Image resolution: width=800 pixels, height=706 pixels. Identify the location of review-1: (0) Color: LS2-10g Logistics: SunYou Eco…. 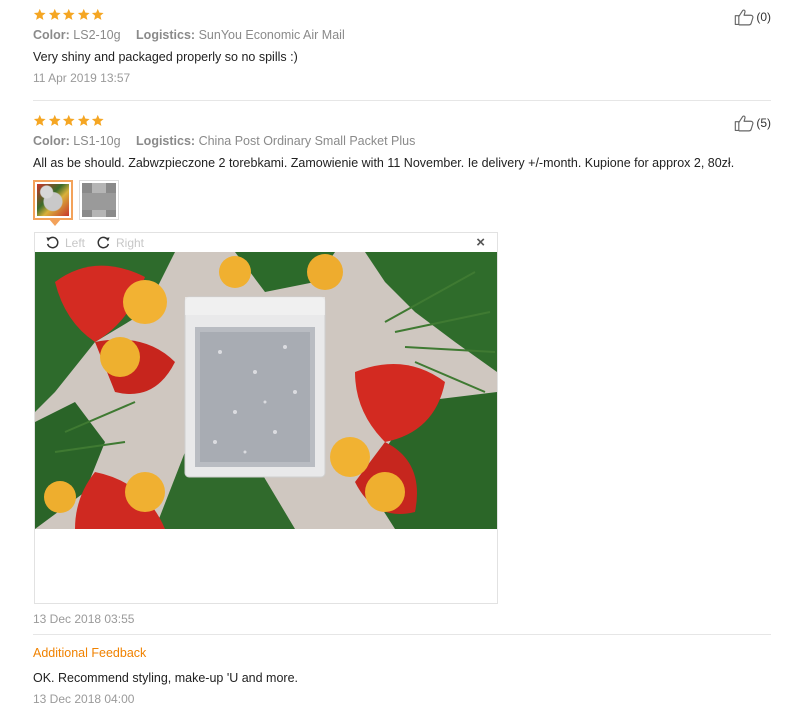
(402, 50).